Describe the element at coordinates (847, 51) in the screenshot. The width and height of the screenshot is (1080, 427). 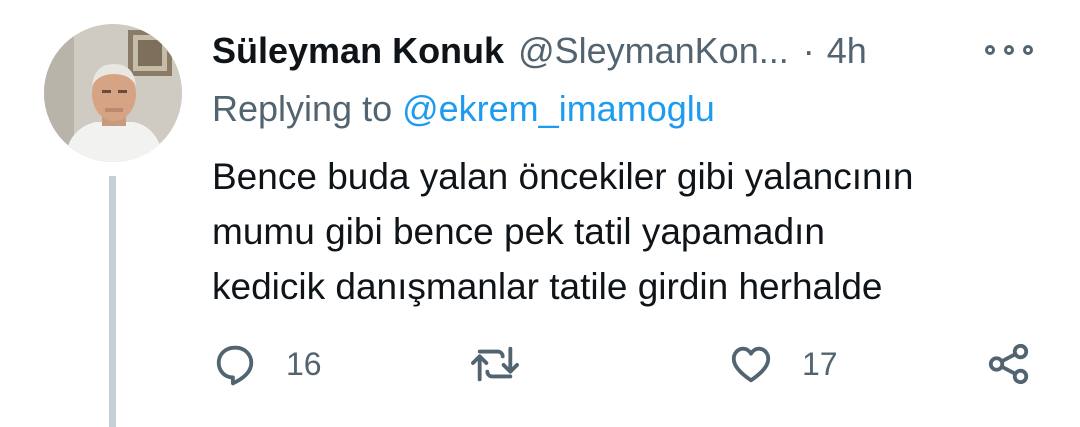
I see `timestamp: 4h` at that location.